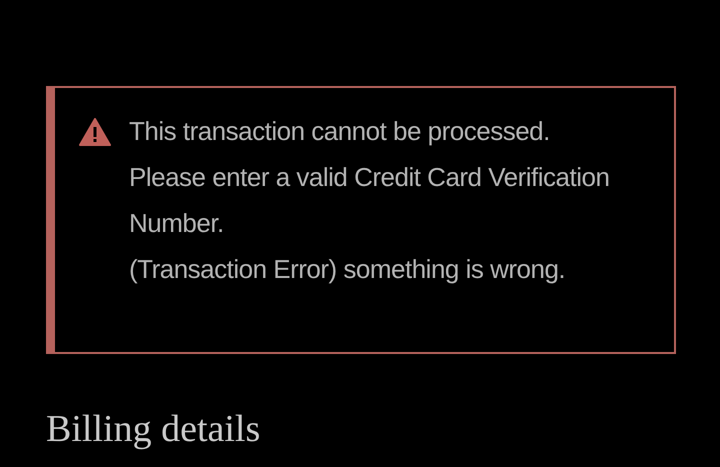 This screenshot has width=720, height=467. I want to click on section-heading: Billing details, so click(154, 429).